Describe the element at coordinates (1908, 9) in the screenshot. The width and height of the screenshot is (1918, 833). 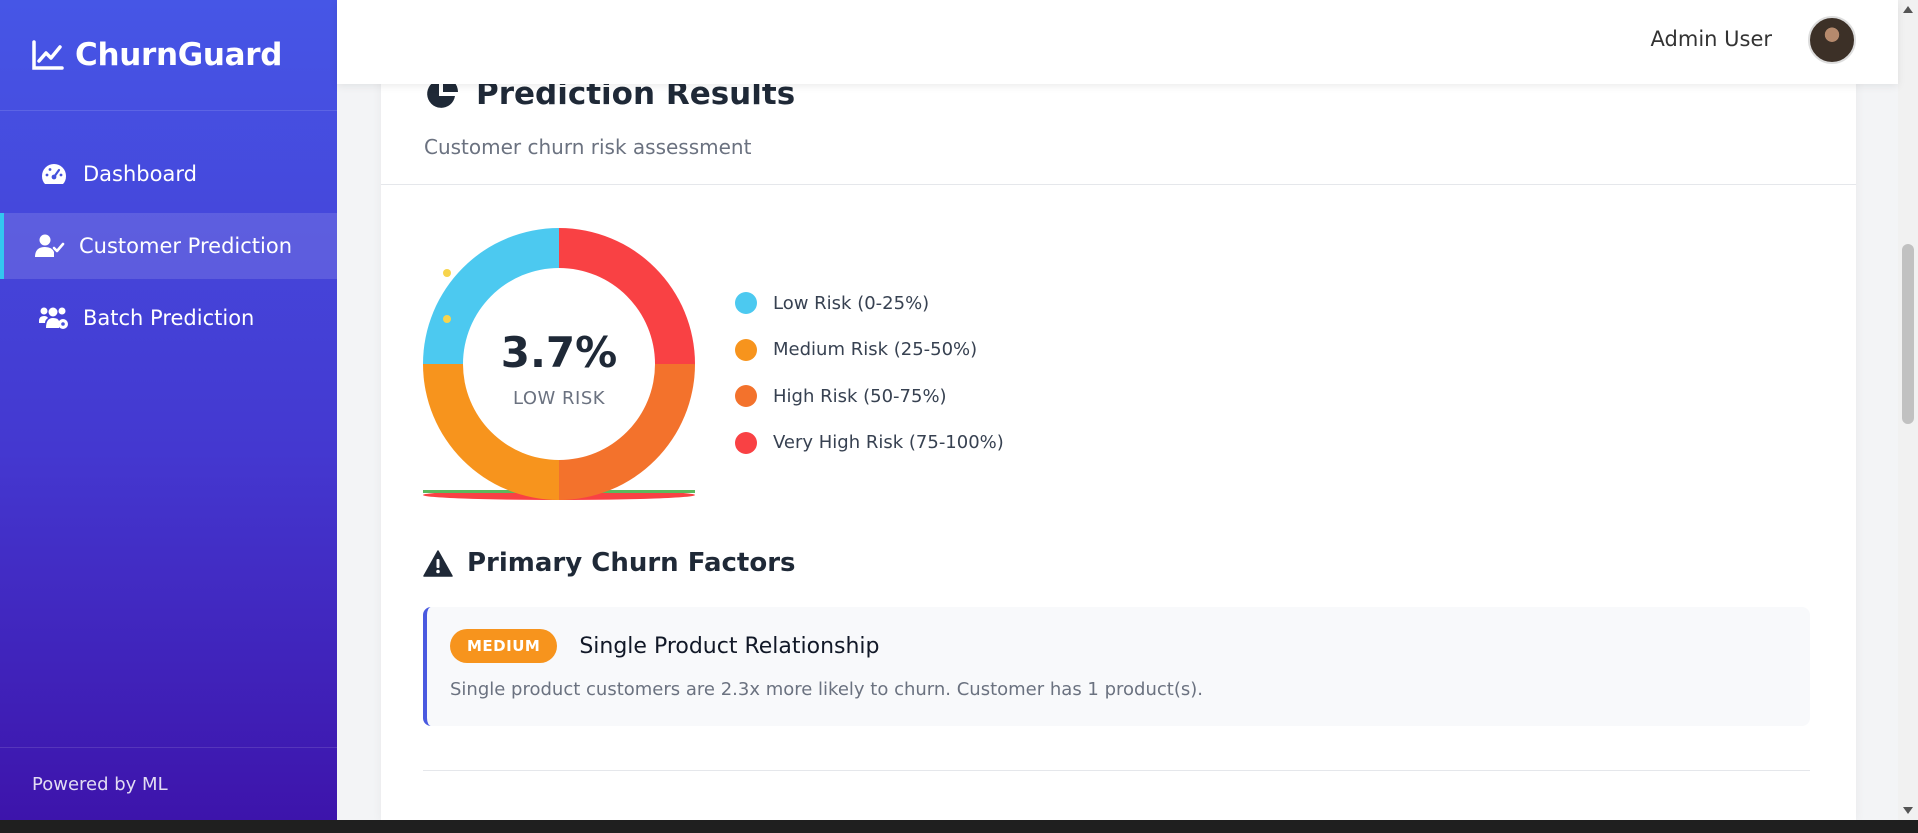
I see `scroll-up-arrow-icon` at that location.